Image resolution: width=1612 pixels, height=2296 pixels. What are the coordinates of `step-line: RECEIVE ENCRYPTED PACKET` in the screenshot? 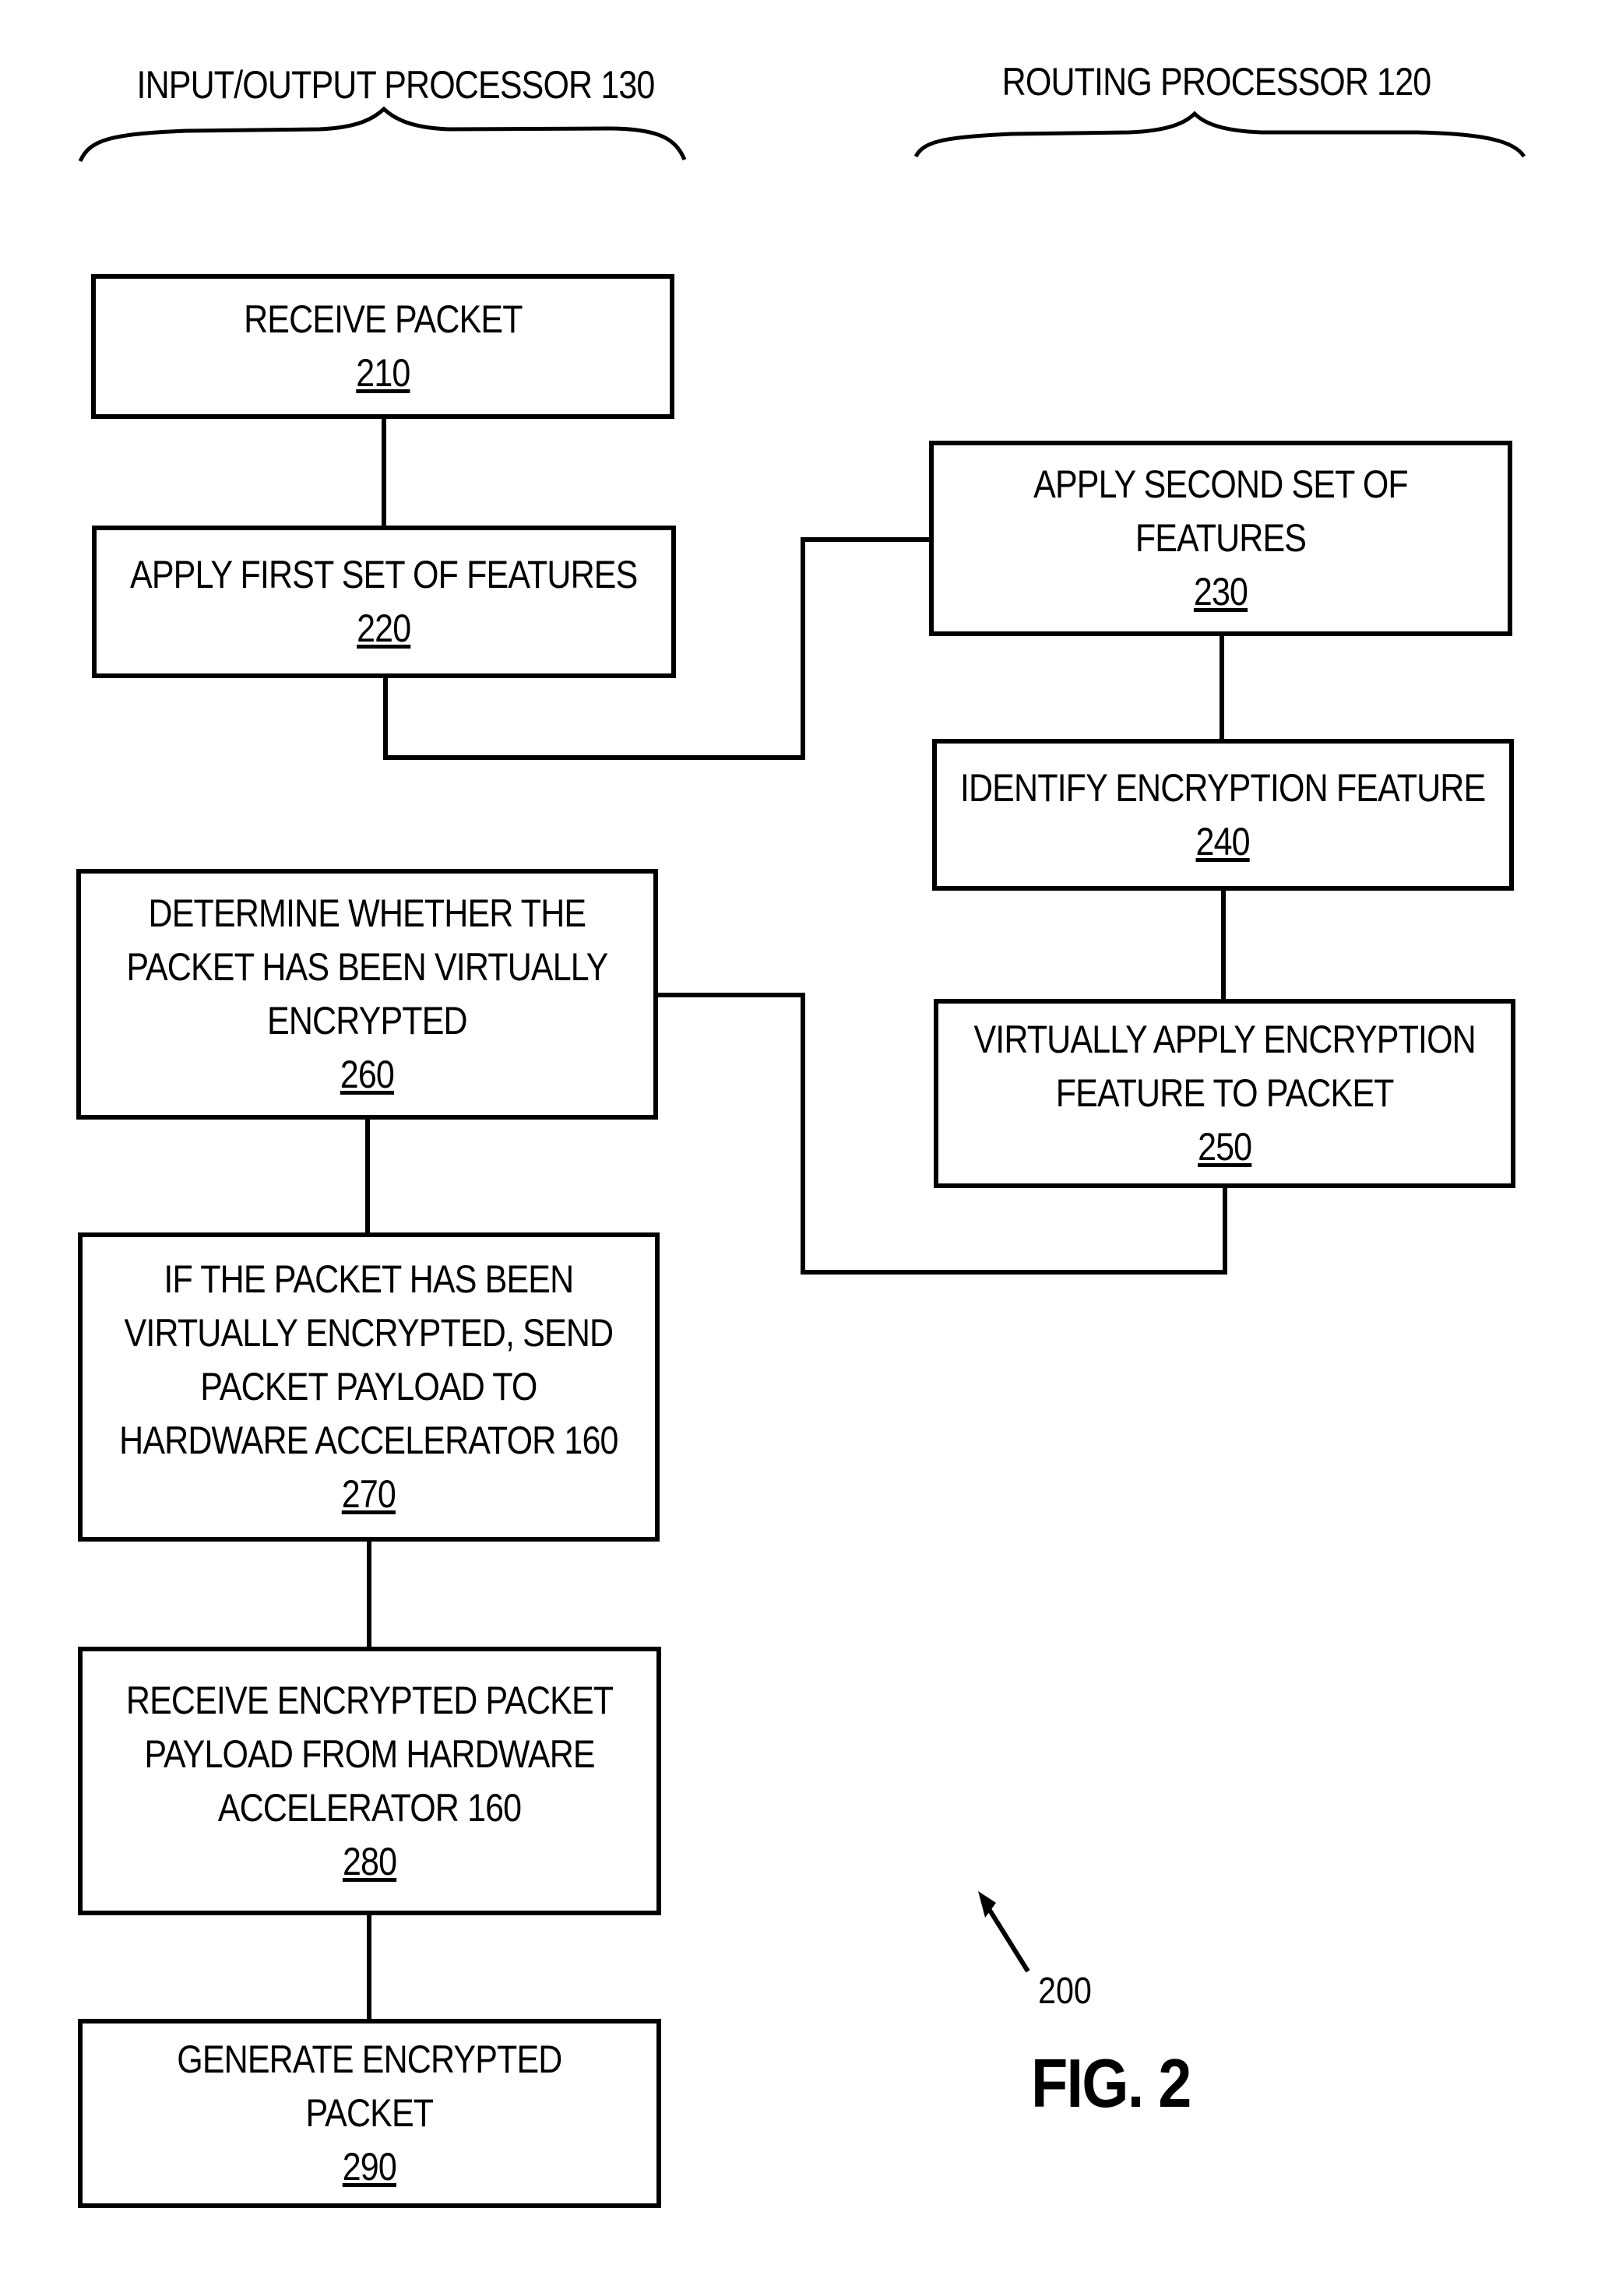 It's located at (369, 1700).